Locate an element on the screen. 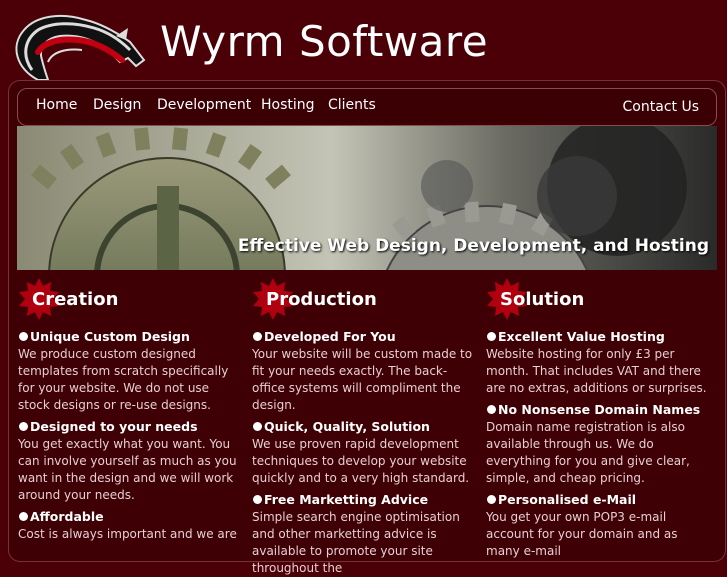  column-title: Solution is located at coordinates (542, 299).